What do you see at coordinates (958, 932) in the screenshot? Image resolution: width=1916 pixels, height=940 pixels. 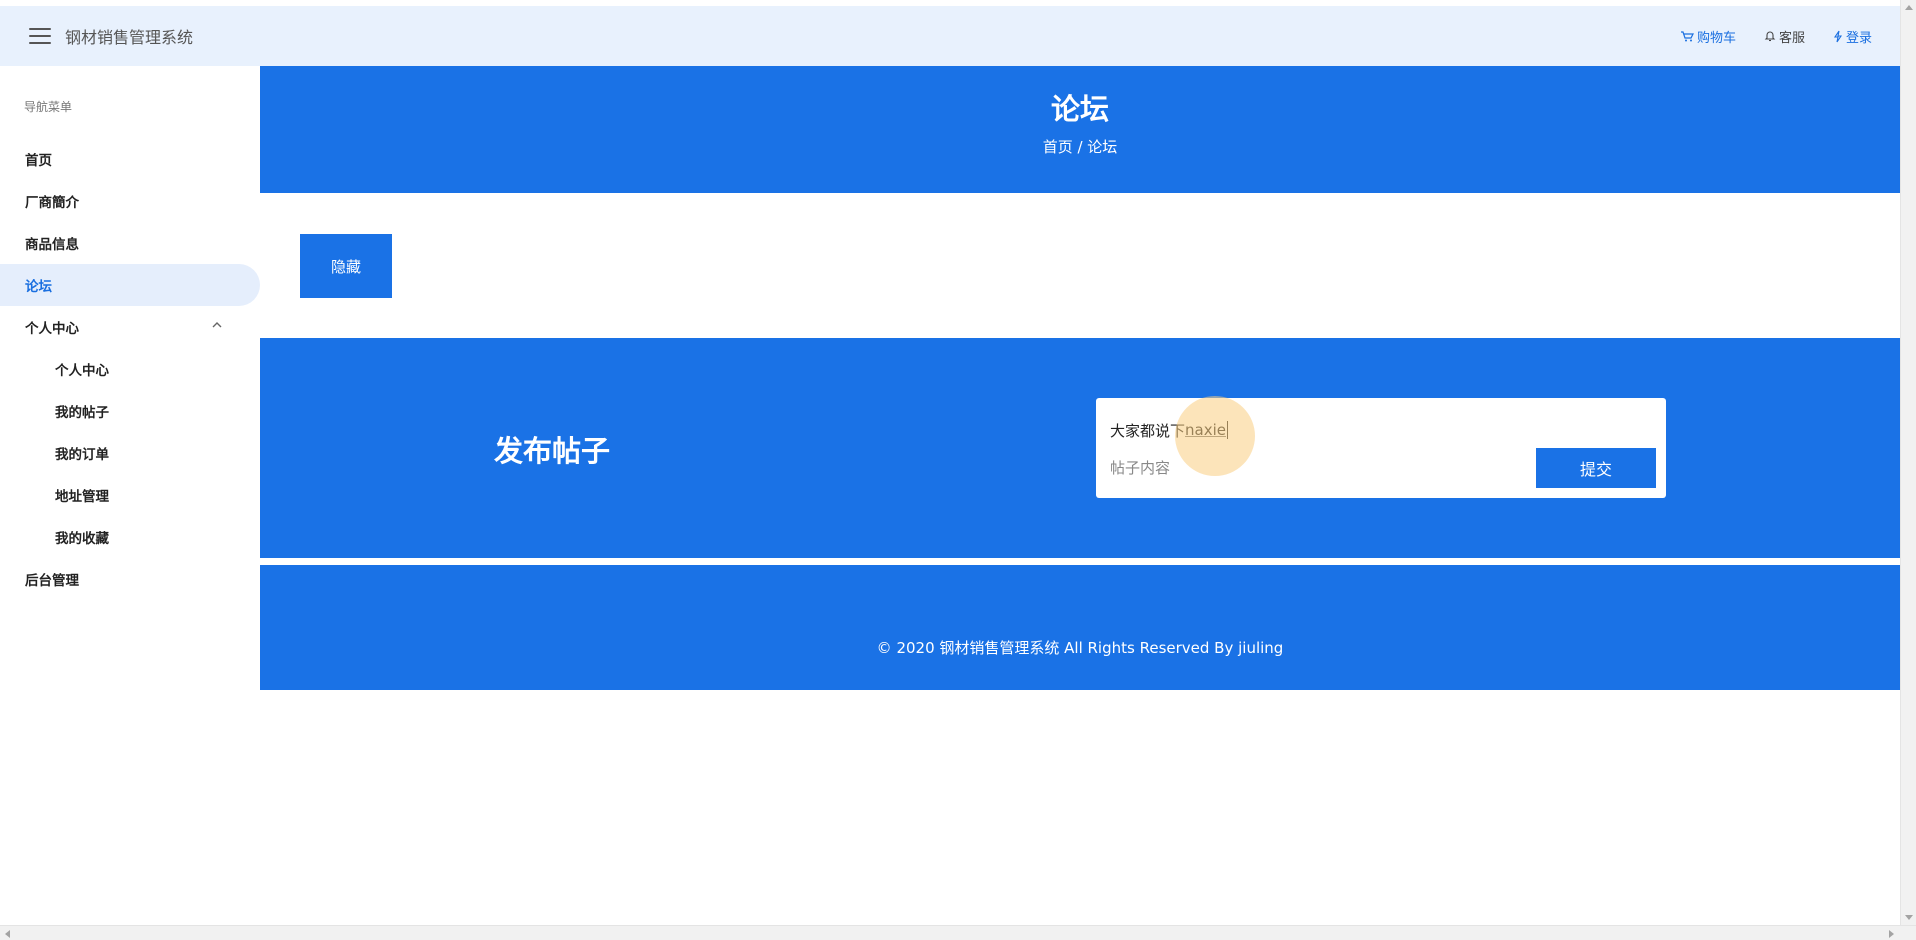 I see `horizontal-scrollbar` at bounding box center [958, 932].